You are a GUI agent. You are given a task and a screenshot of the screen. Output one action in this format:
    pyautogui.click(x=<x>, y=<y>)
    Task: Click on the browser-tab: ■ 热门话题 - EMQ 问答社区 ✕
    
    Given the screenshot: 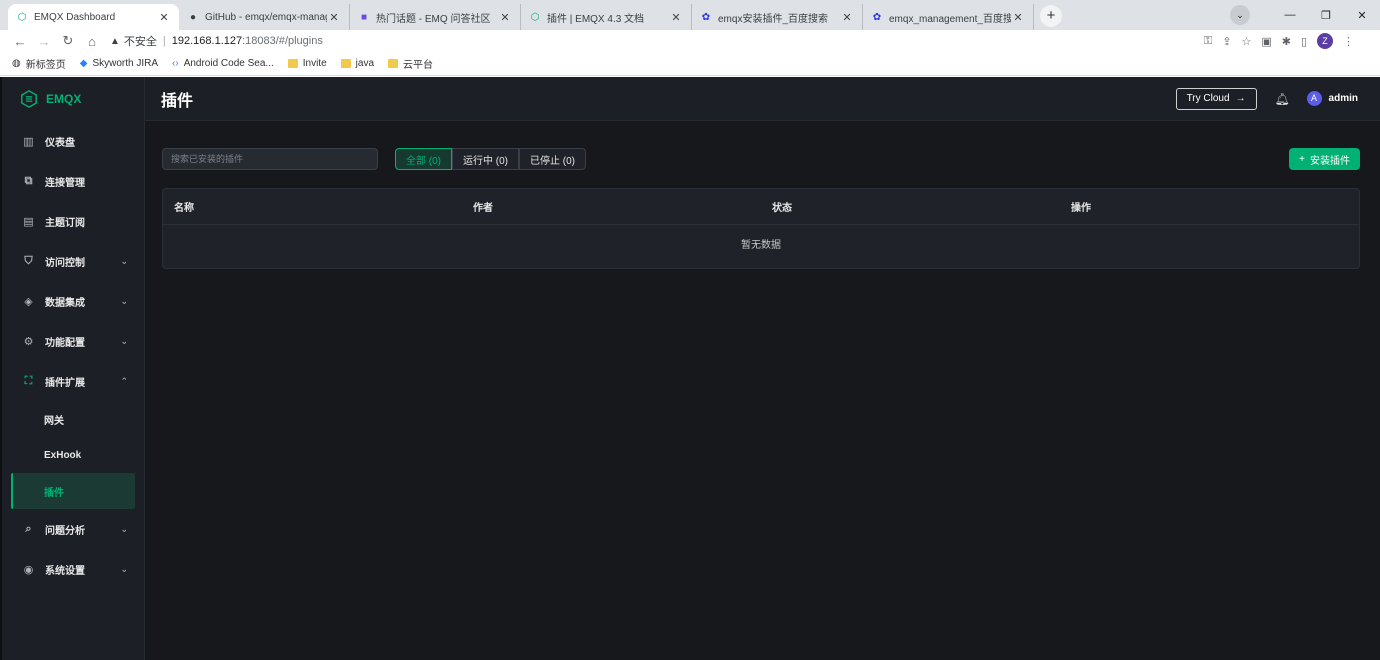 What is the action you would take?
    pyautogui.click(x=435, y=17)
    